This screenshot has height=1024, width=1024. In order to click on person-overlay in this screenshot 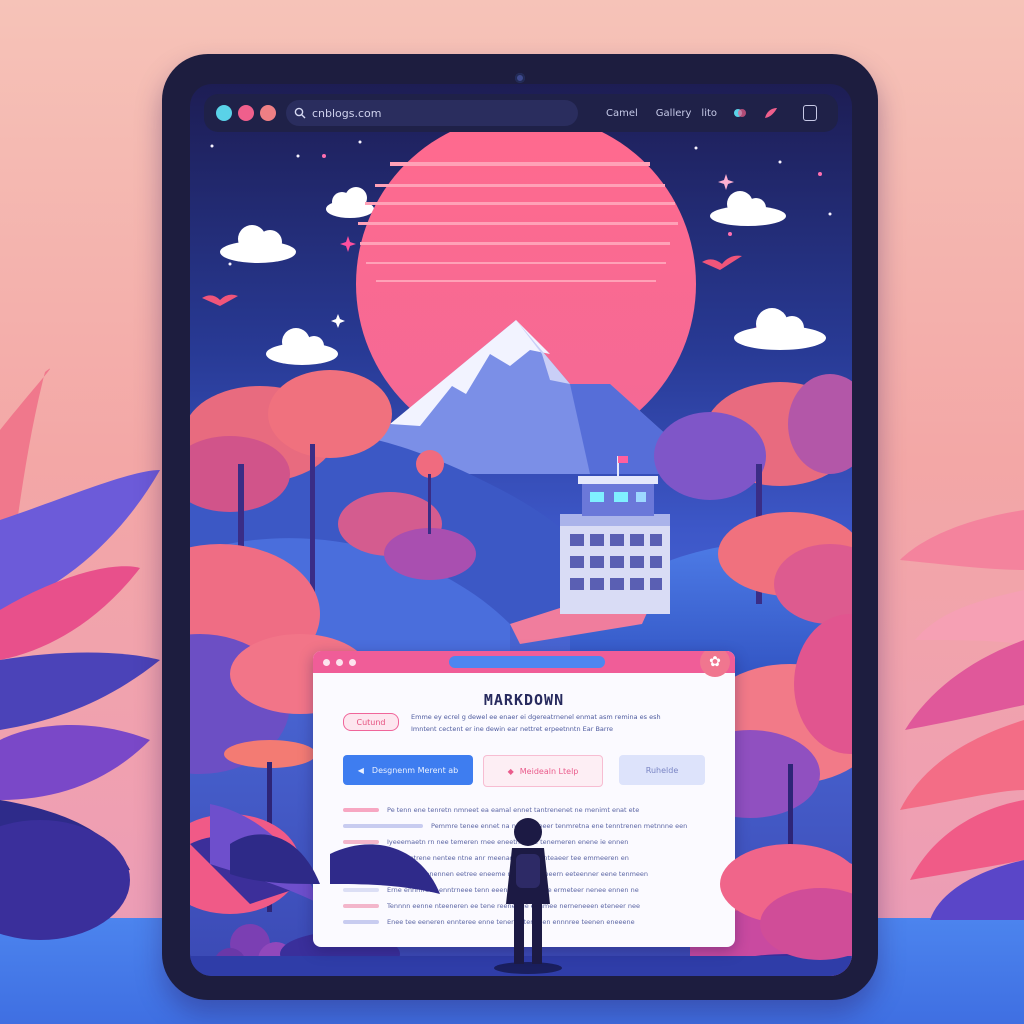, I will do `click(541, 891)`.